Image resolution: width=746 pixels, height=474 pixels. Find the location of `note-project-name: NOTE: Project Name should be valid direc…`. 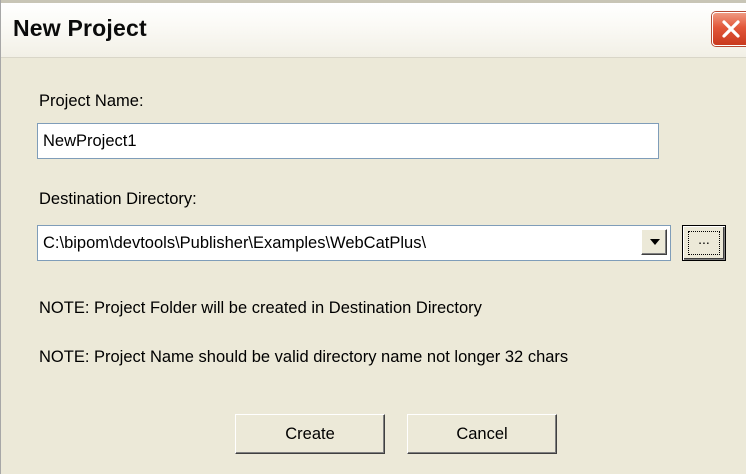

note-project-name: NOTE: Project Name should be valid direc… is located at coordinates (304, 357).